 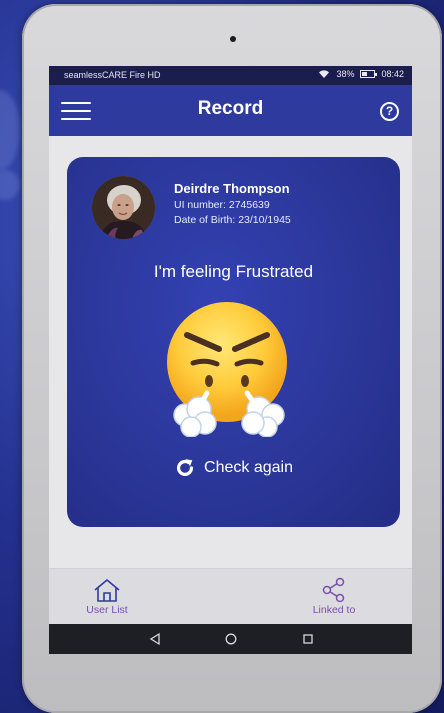 I want to click on front-camera, so click(x=233, y=39).